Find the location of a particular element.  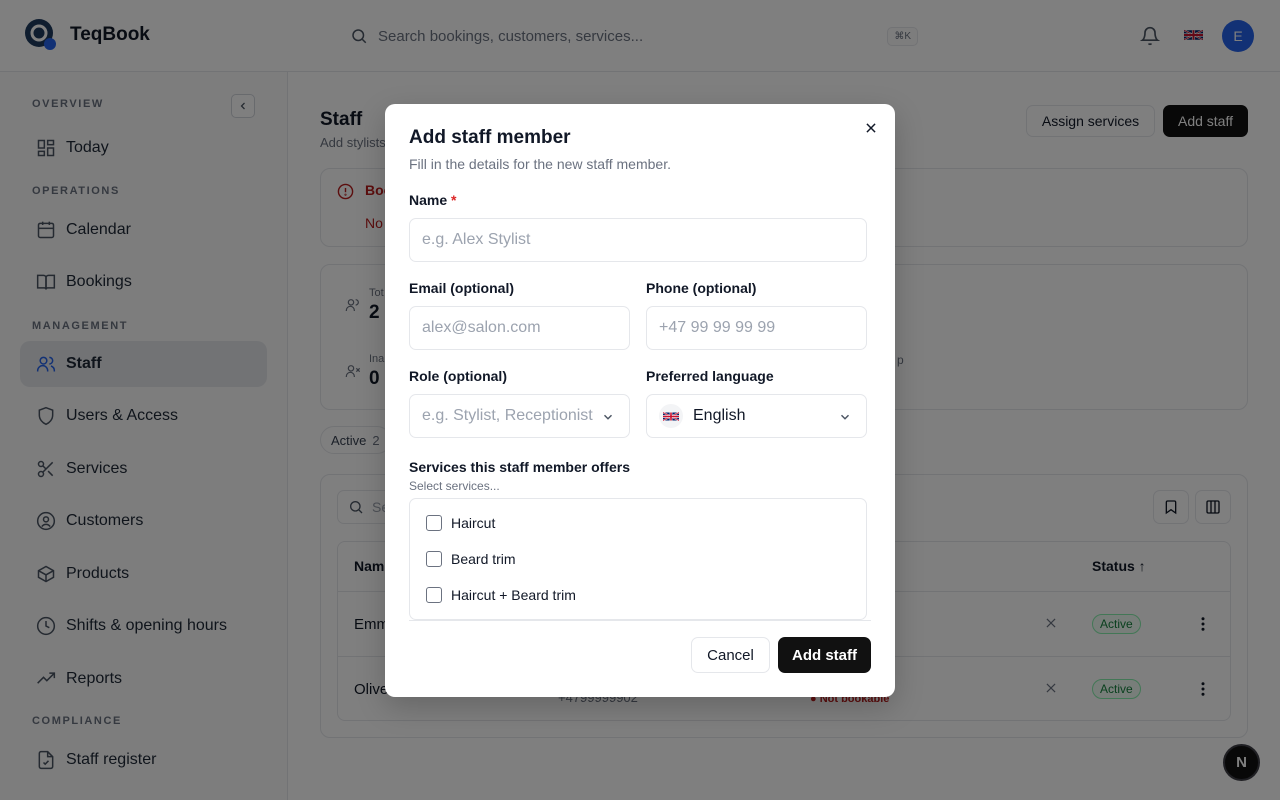

service-option-haircut-beard-trim: Haircut + Beard trim is located at coordinates (501, 595).